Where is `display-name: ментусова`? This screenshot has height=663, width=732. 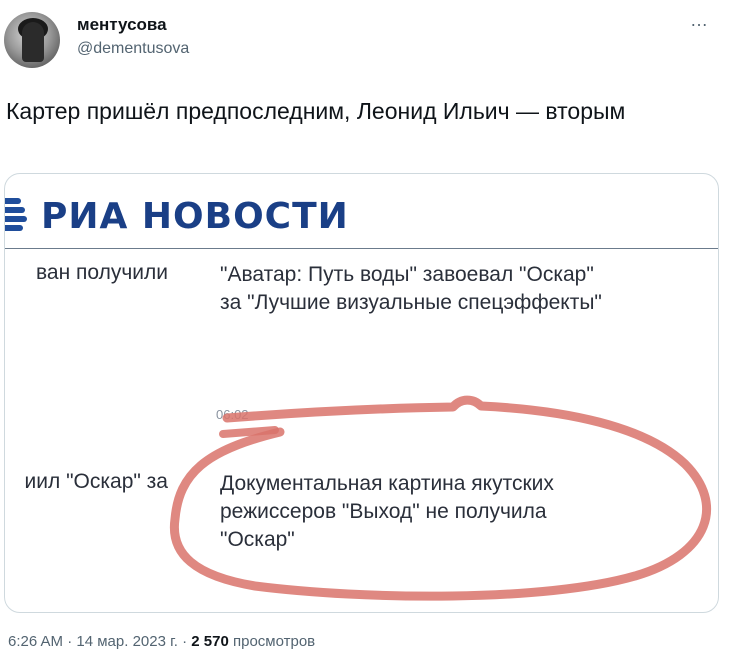
display-name: ментусова is located at coordinates (122, 25).